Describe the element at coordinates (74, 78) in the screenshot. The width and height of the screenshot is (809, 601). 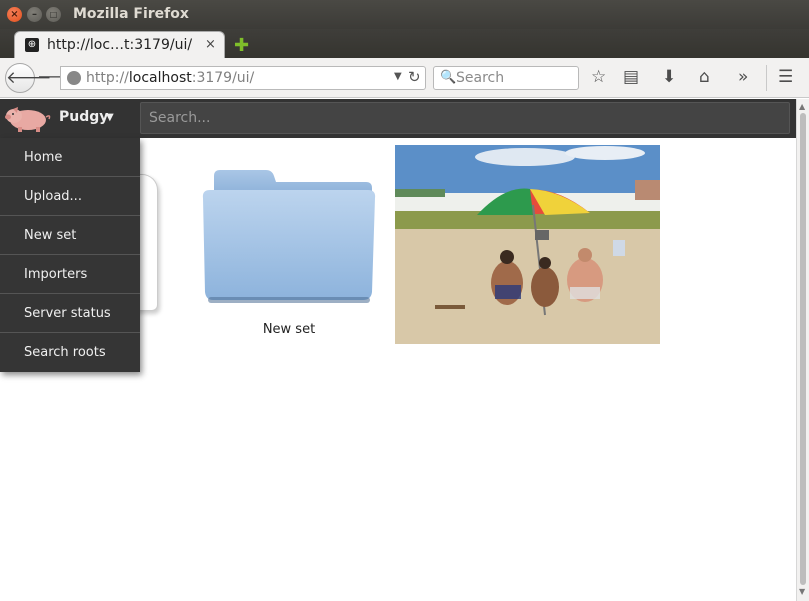
I see `globe-icon` at that location.